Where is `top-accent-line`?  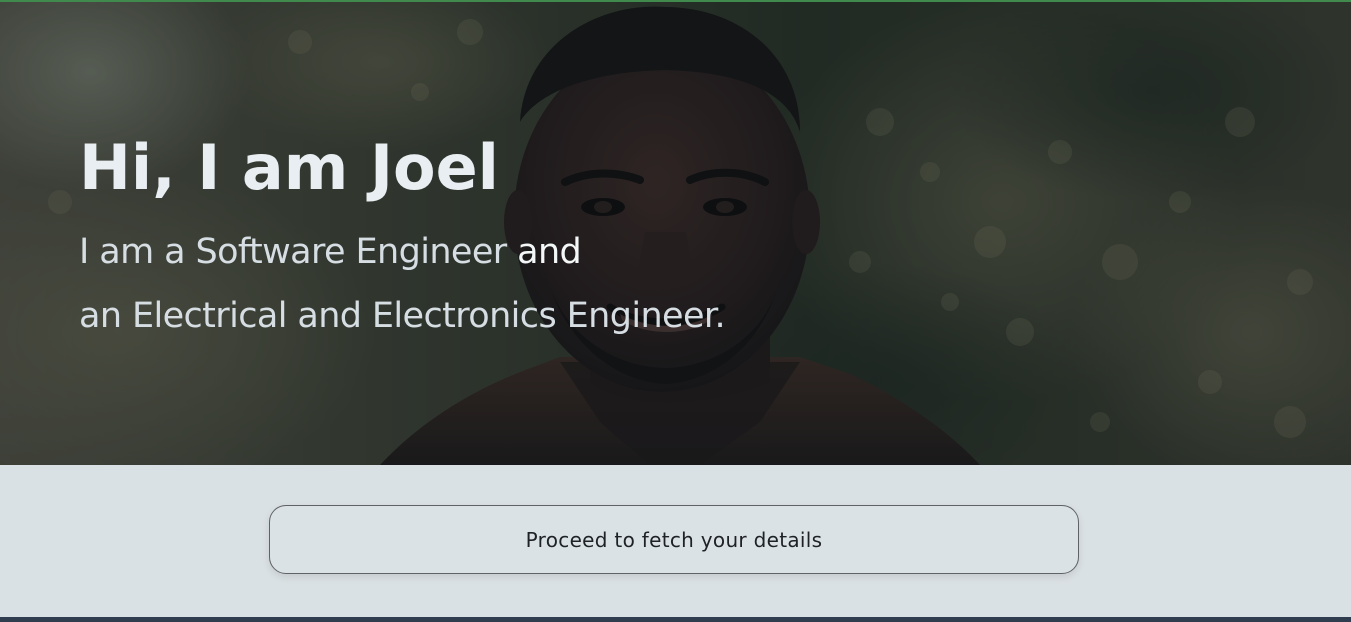
top-accent-line is located at coordinates (675, 1).